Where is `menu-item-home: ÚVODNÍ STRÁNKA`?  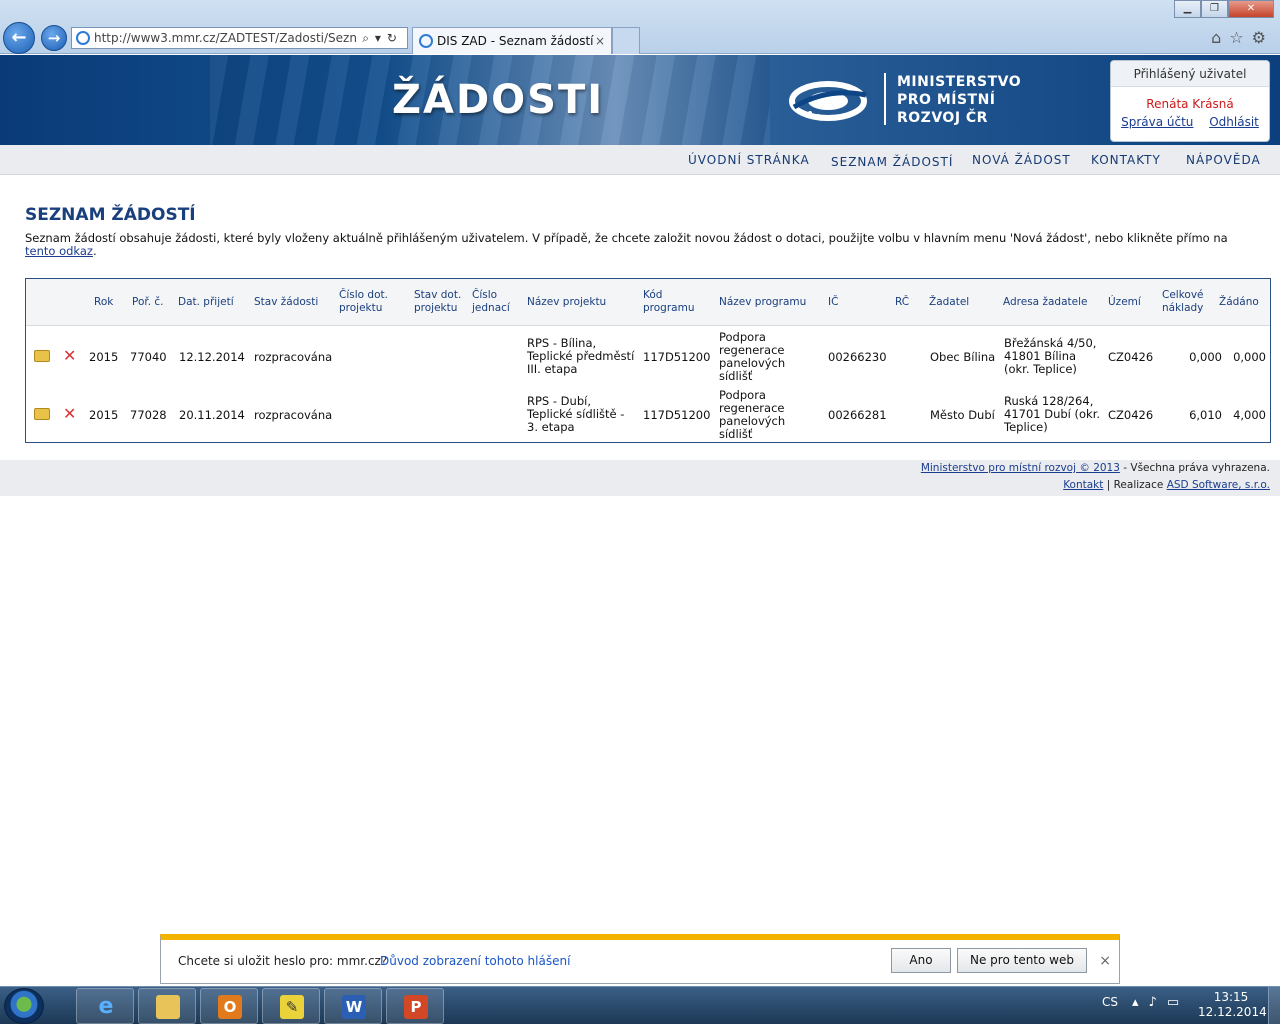
menu-item-home: ÚVODNÍ STRÁNKA is located at coordinates (749, 160).